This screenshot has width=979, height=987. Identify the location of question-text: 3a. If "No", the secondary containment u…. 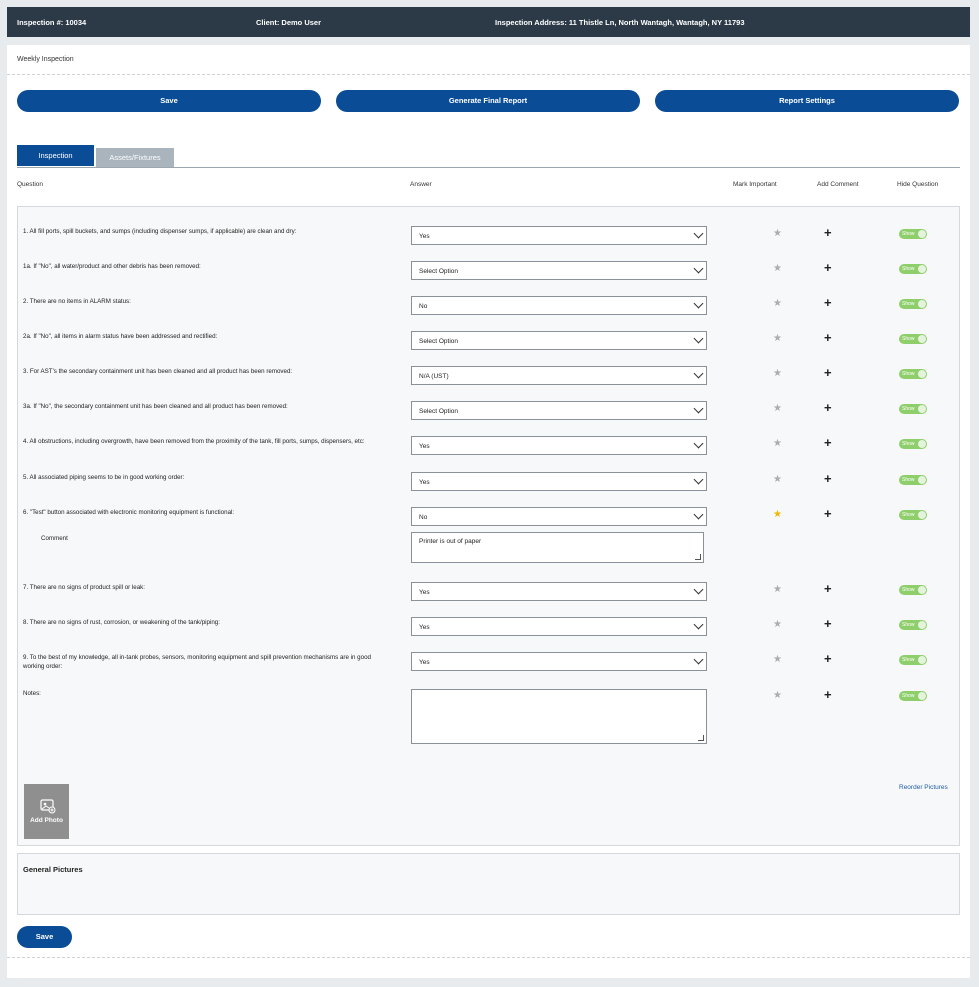
(155, 406).